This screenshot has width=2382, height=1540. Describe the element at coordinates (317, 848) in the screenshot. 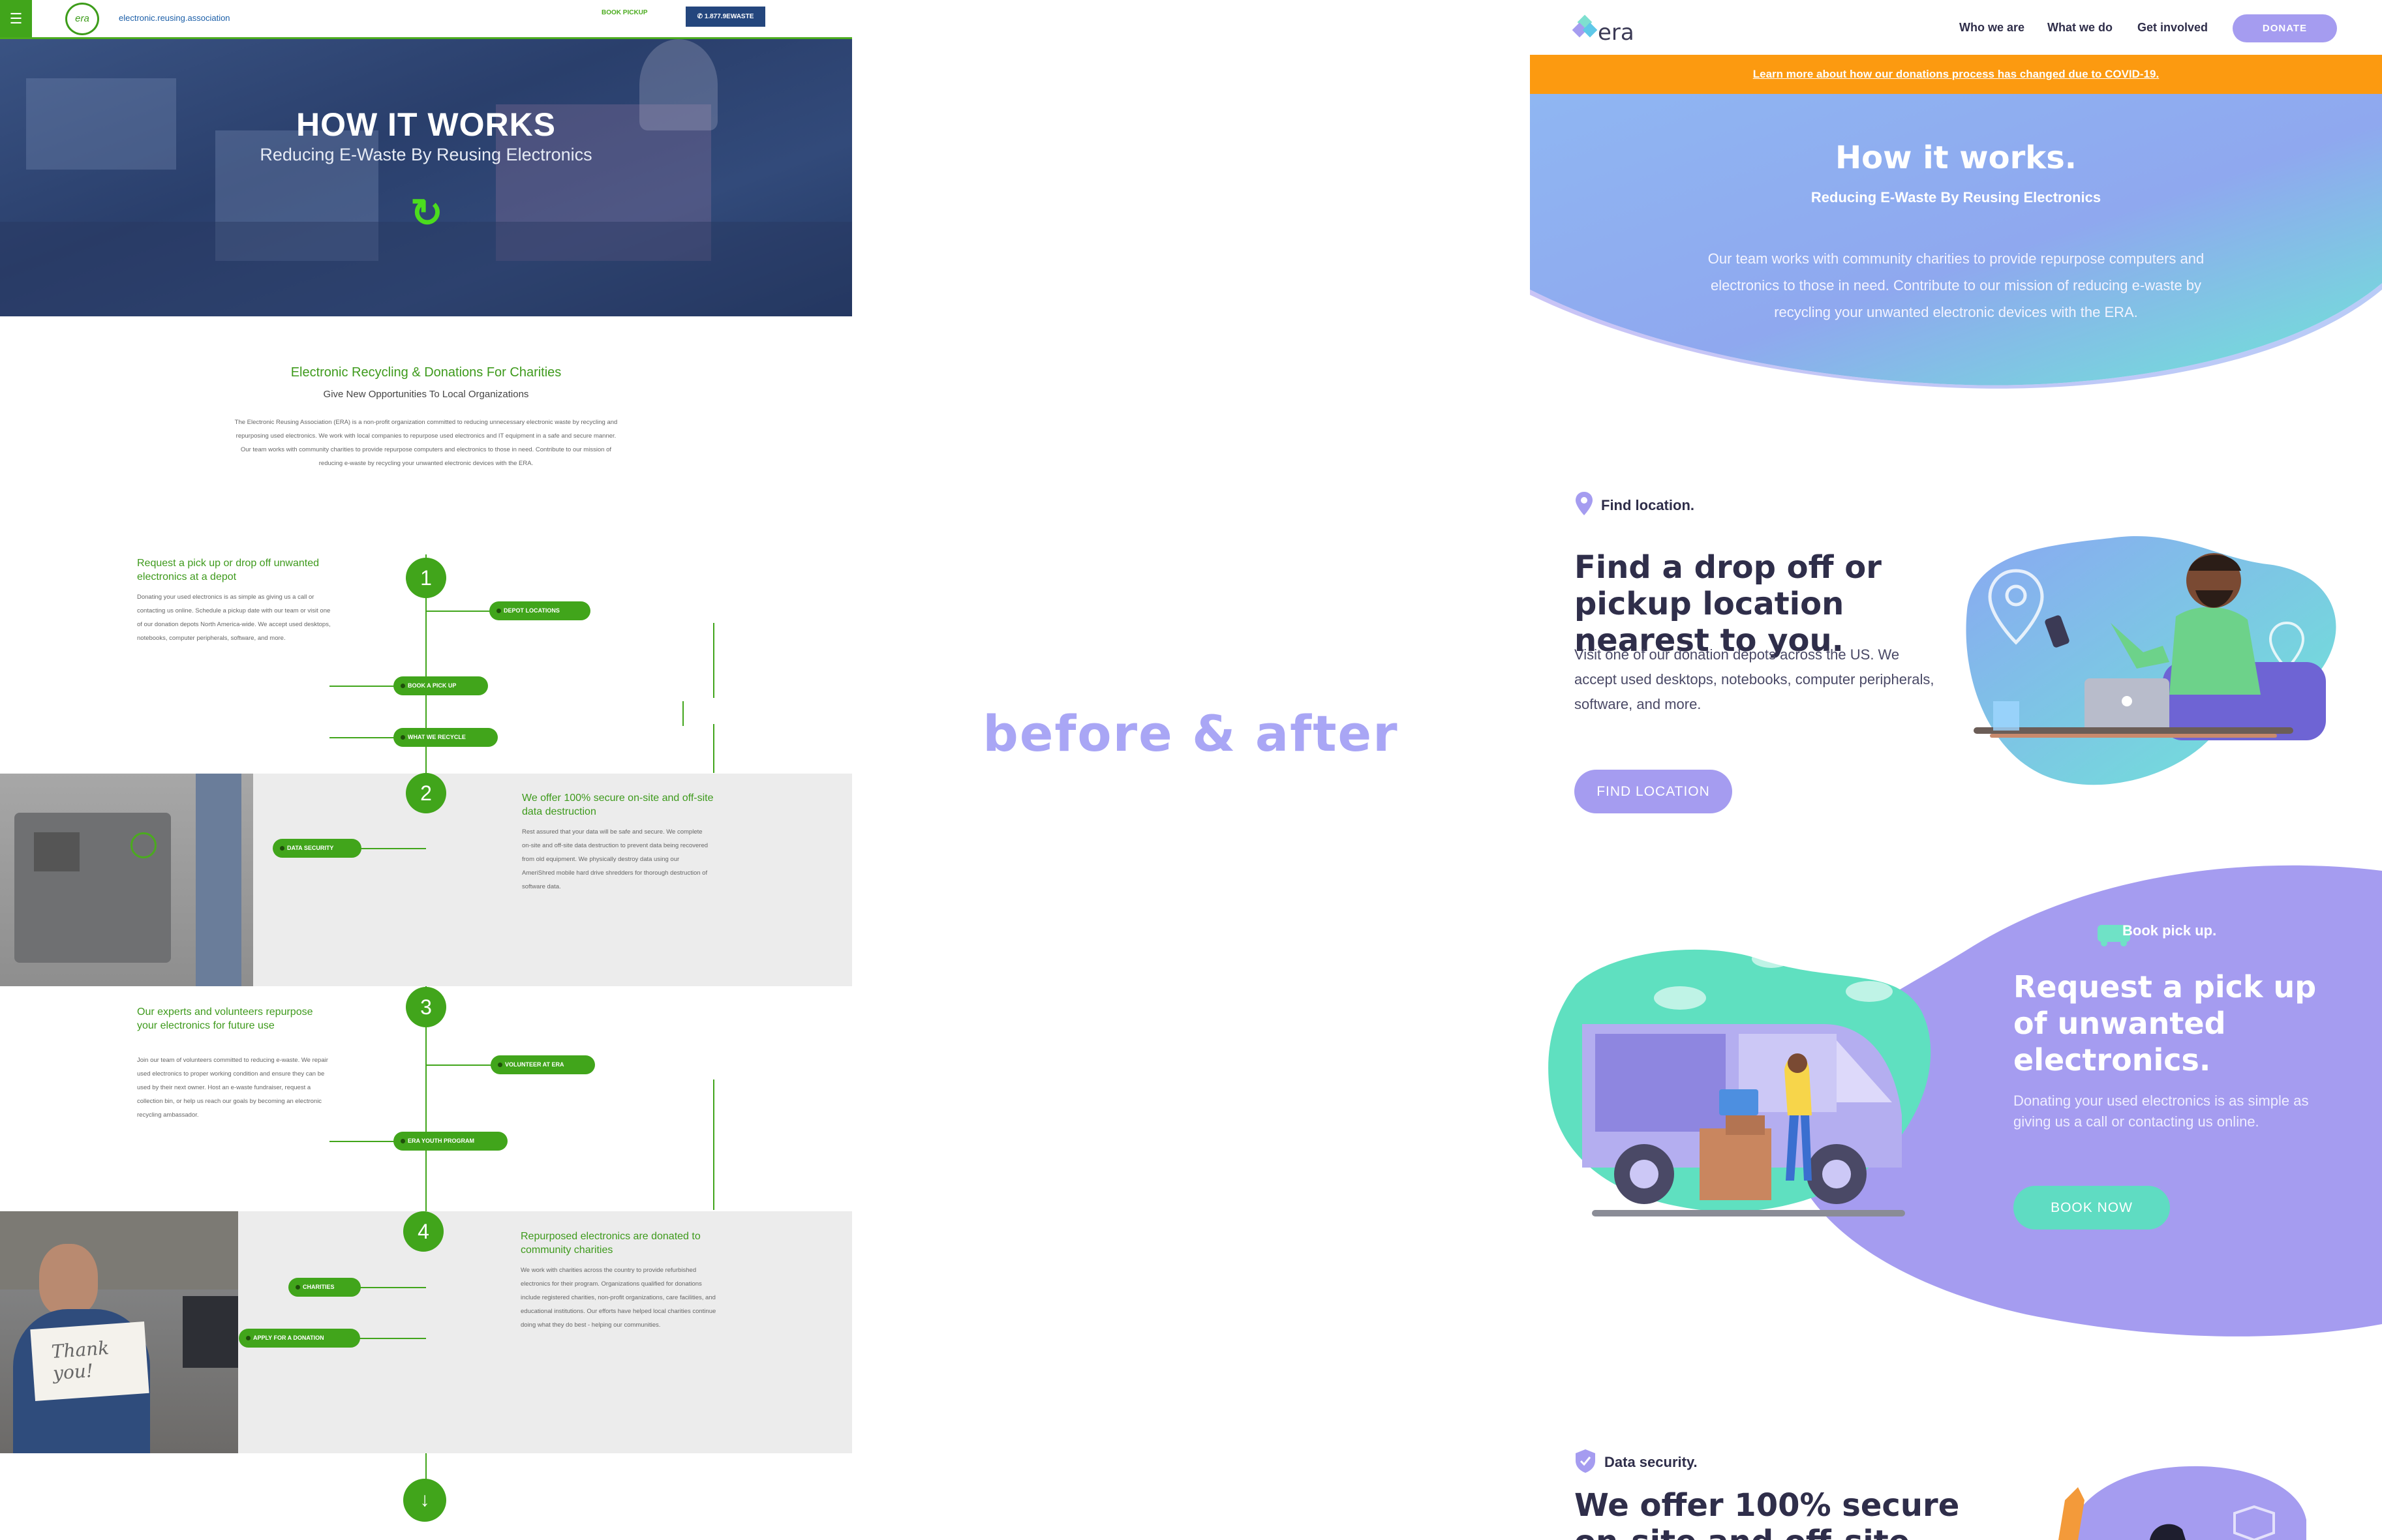

I see `data-security-button: DATA SECURITY` at that location.